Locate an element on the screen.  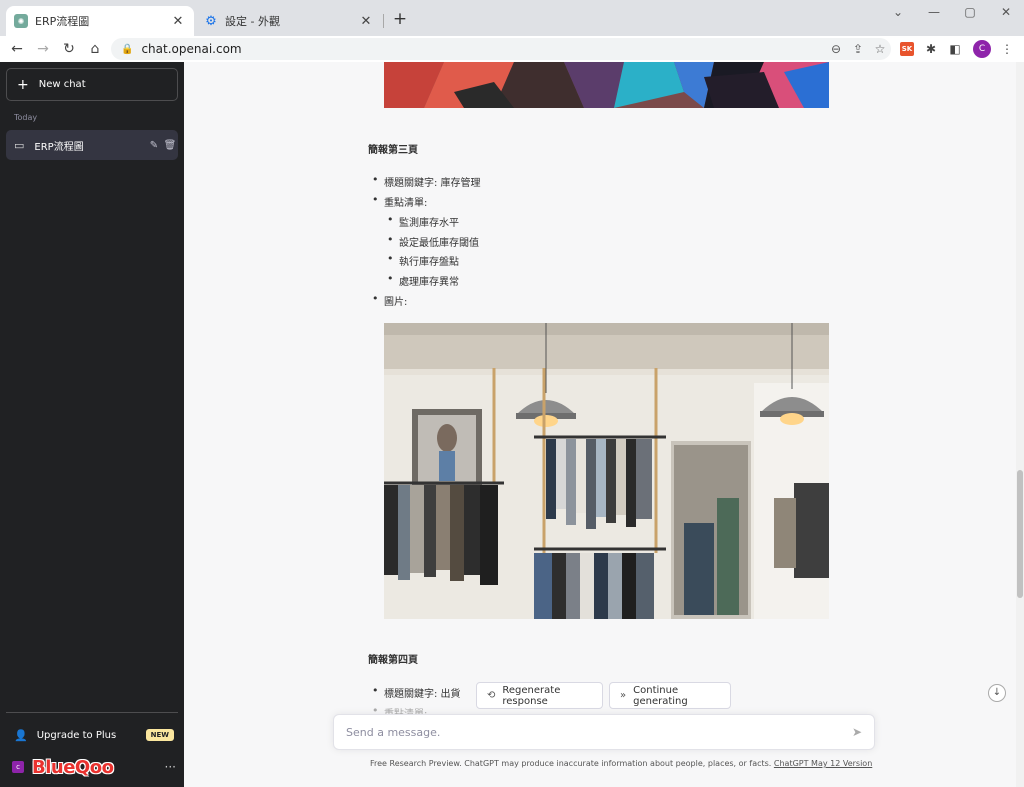
tab-erp-flowchart: ✺ ERP流程圖 ✕ is located at coordinates (100, 21).